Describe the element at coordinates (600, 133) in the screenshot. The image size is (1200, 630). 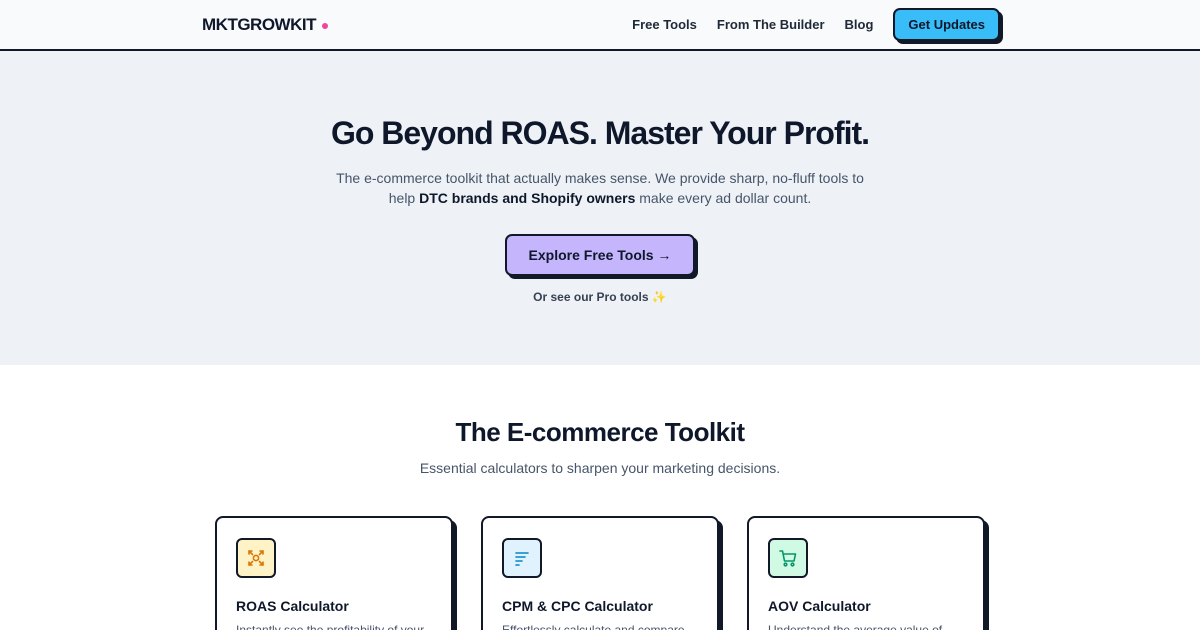
I see `hero-title: Go Beyond ROAS. Master Your Profit.` at that location.